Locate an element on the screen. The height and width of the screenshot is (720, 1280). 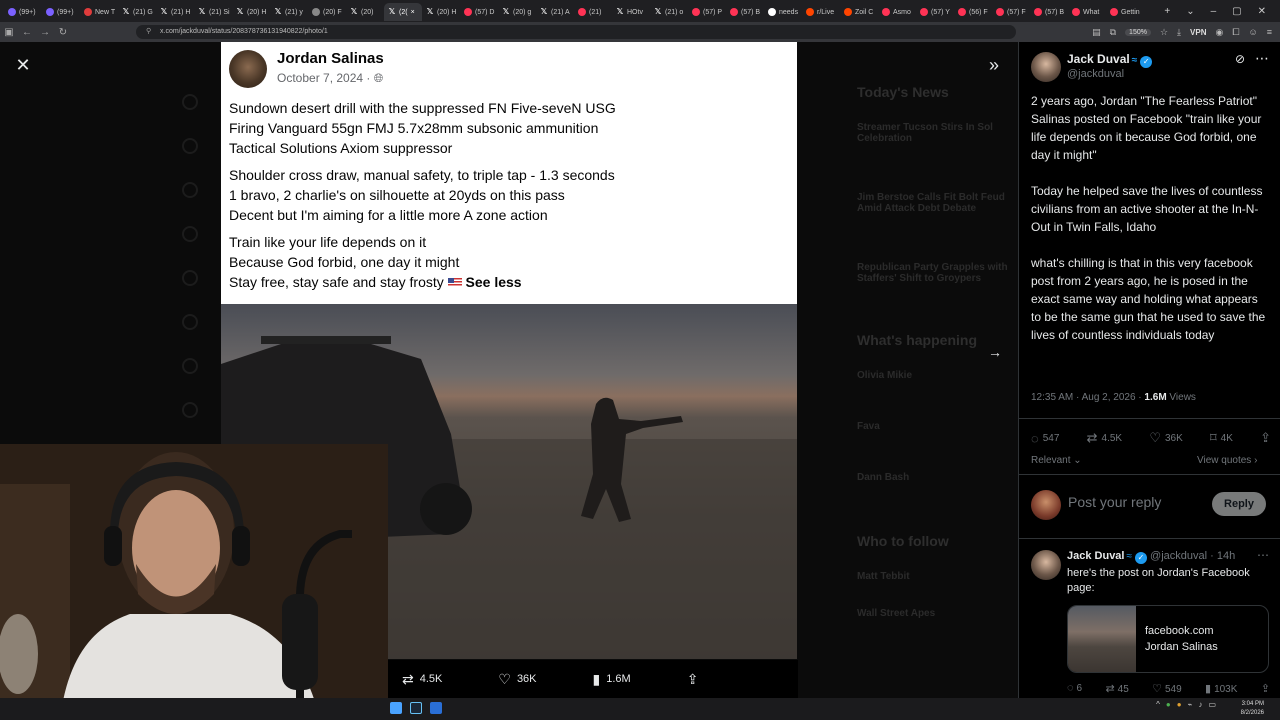
bg-heading-follow: Who to follow is located at coordinates (903, 541).